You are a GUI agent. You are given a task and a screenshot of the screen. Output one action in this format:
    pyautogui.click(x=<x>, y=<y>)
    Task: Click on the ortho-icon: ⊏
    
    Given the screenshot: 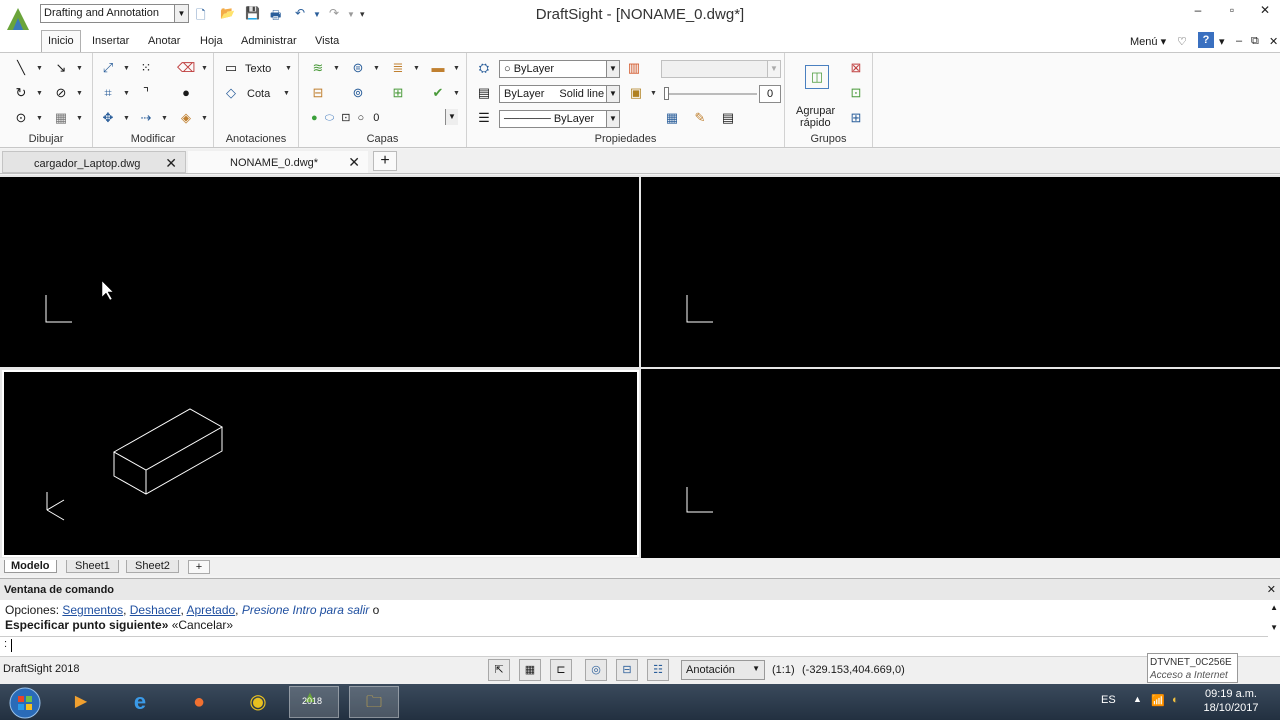 What is the action you would take?
    pyautogui.click(x=561, y=670)
    